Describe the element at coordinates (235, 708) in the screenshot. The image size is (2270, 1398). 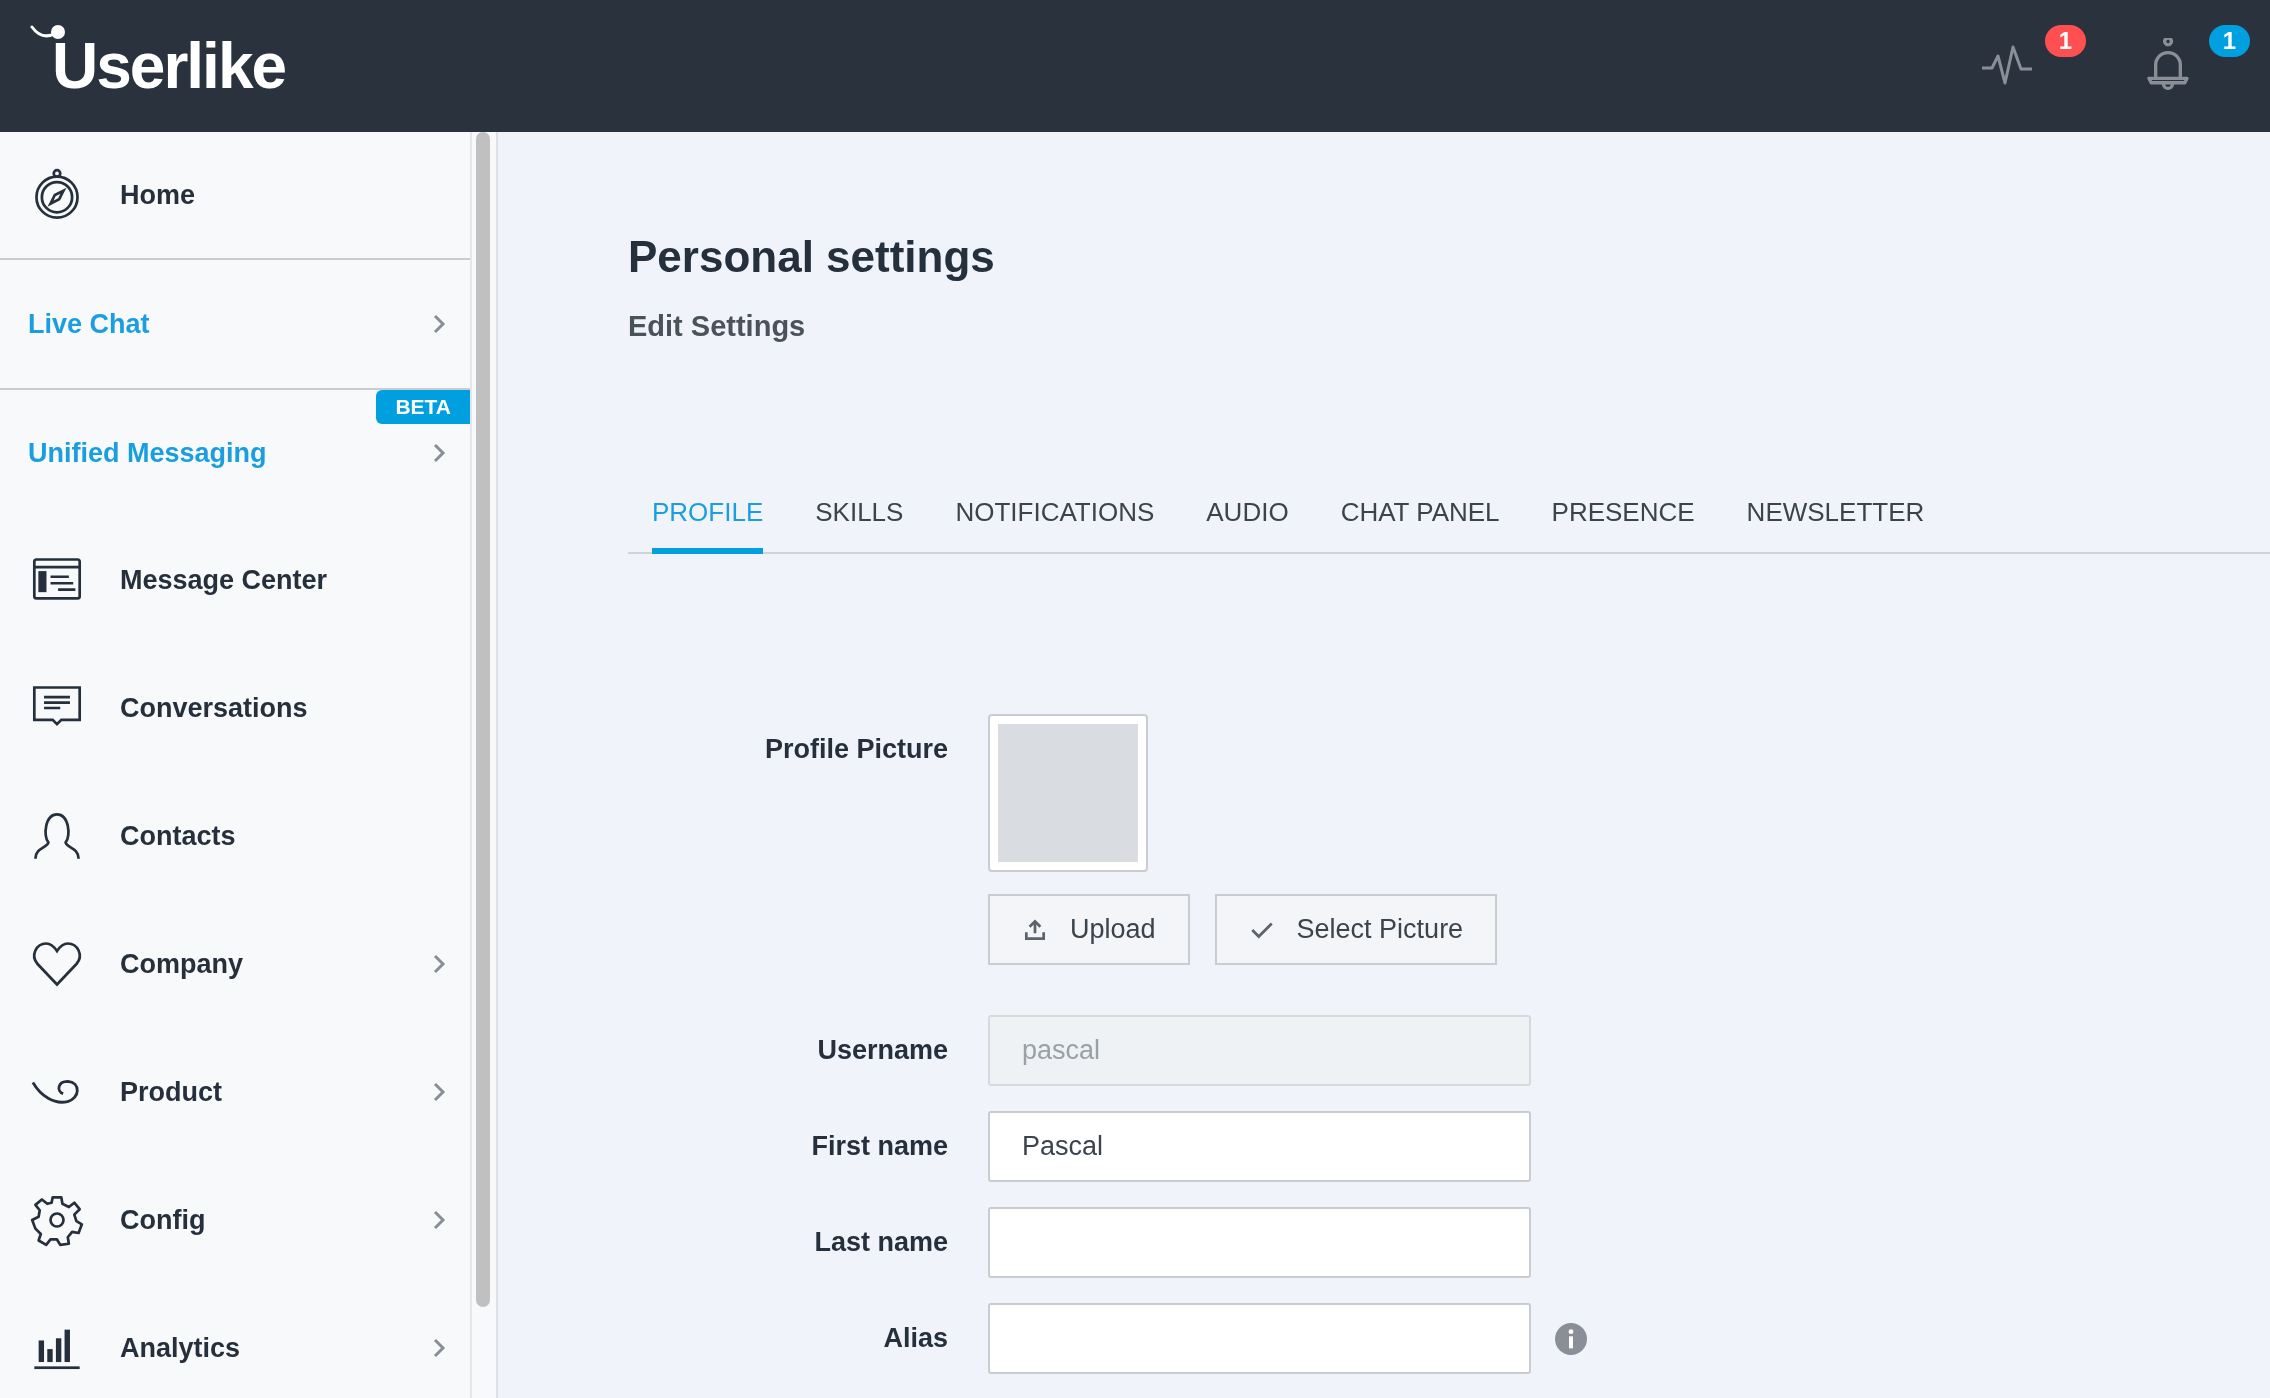
I see `sidebar-item: Conversations` at that location.